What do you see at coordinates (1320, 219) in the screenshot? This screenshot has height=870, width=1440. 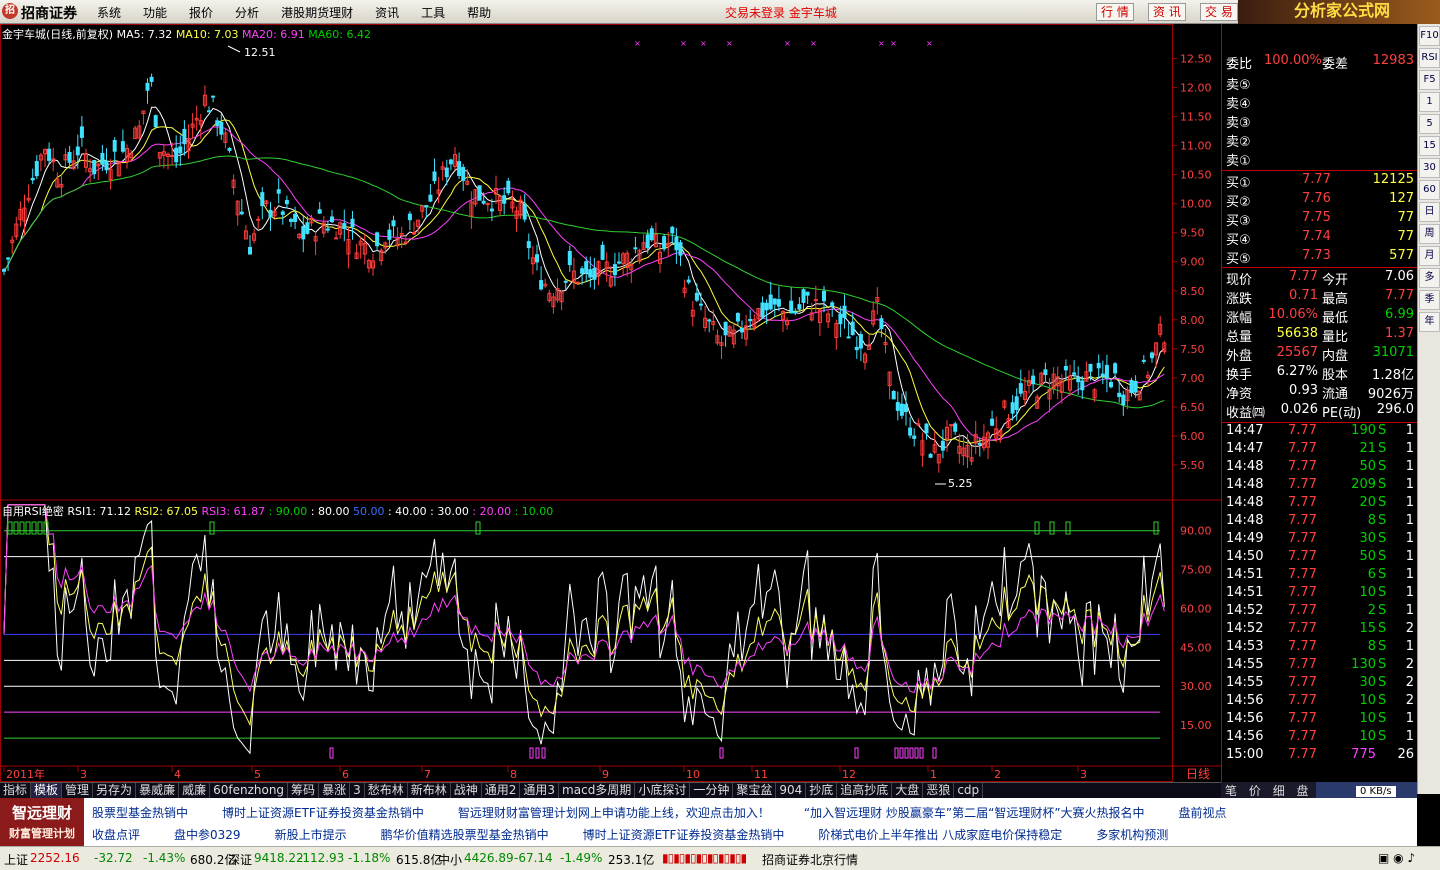 I see `buy-row: 买③ 7.75 77` at bounding box center [1320, 219].